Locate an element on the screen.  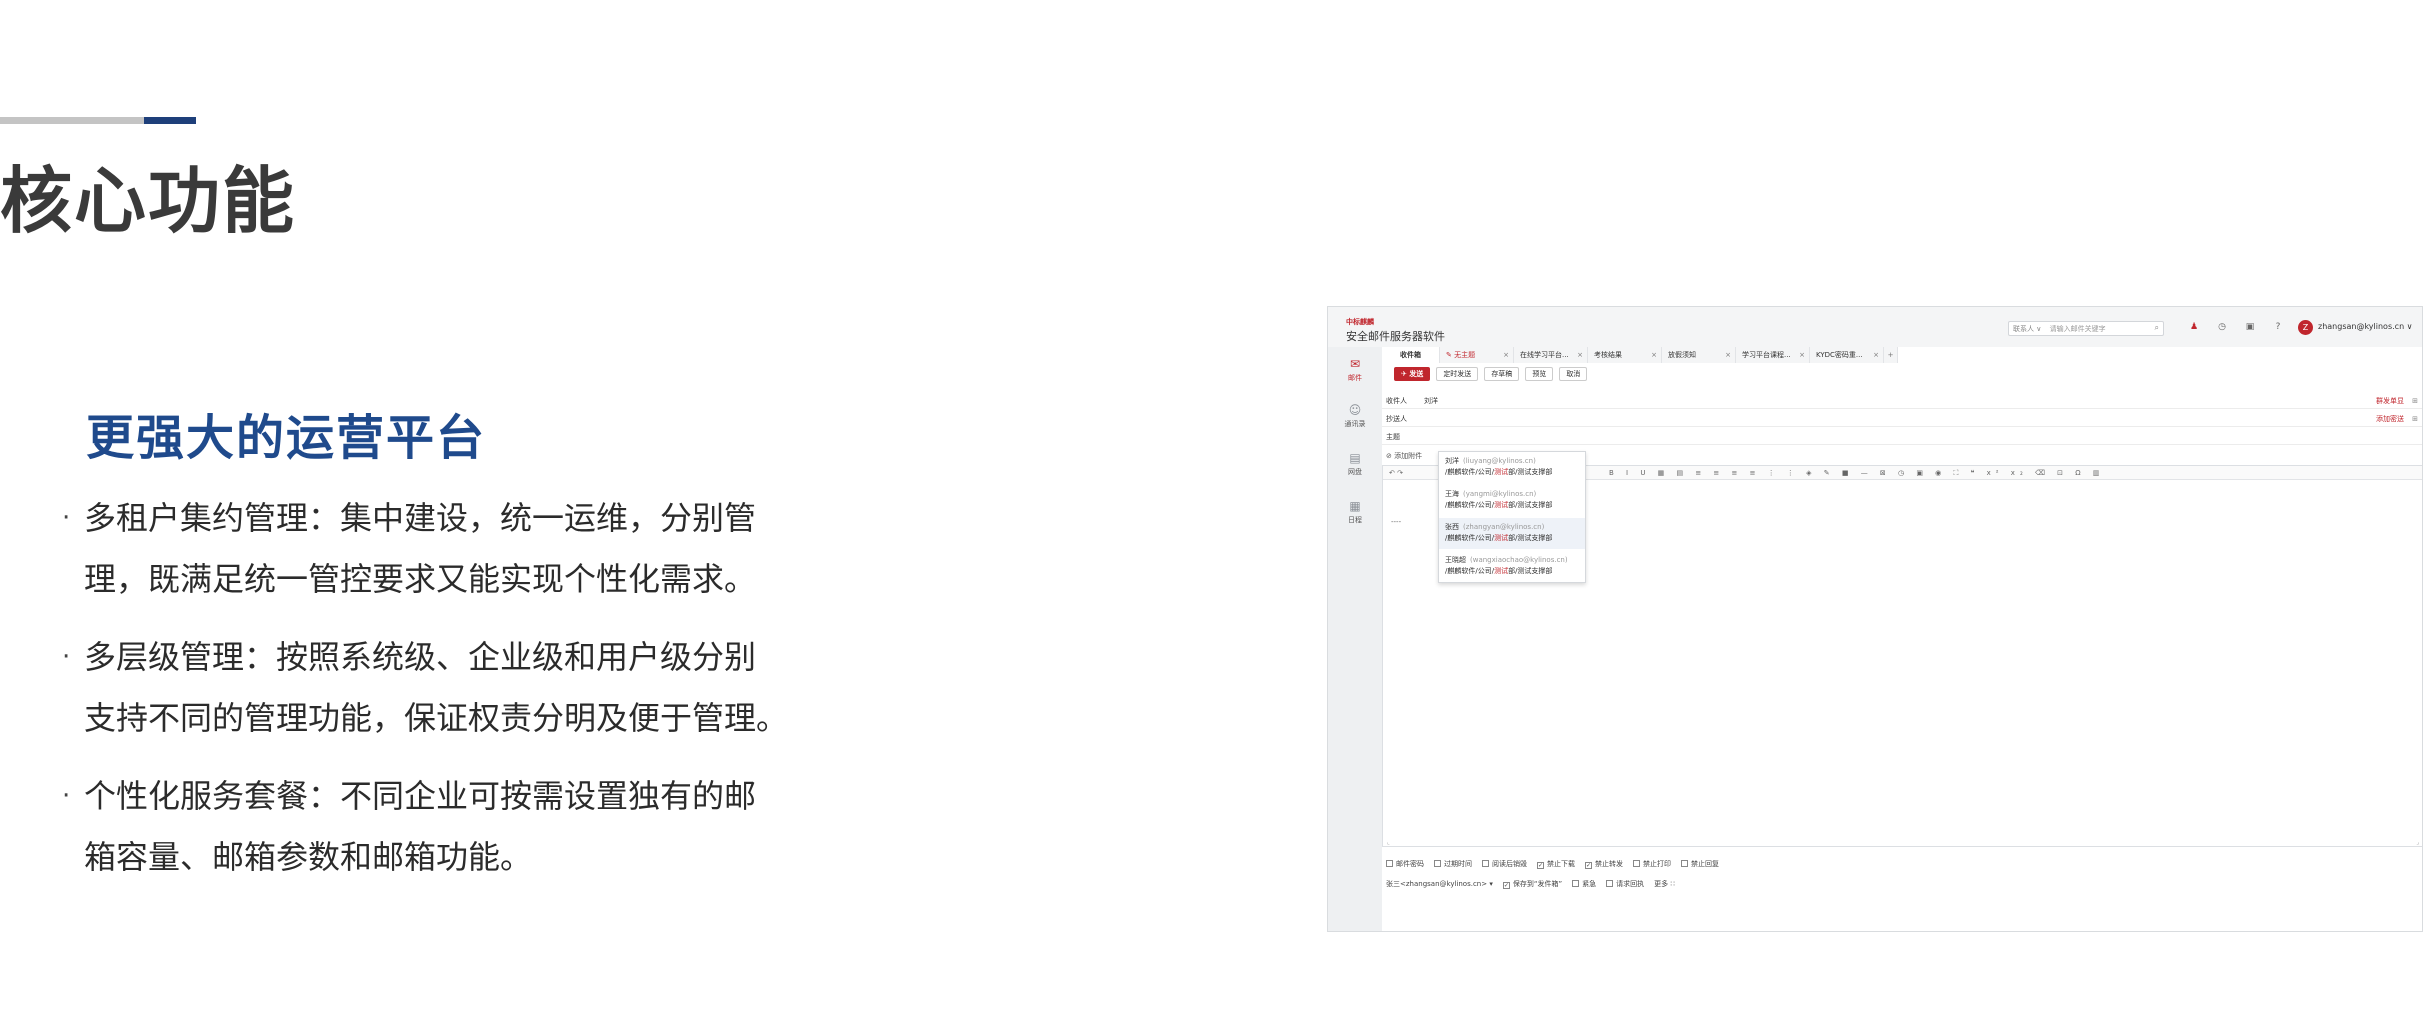
preview-button: 预览 is located at coordinates (1539, 374).